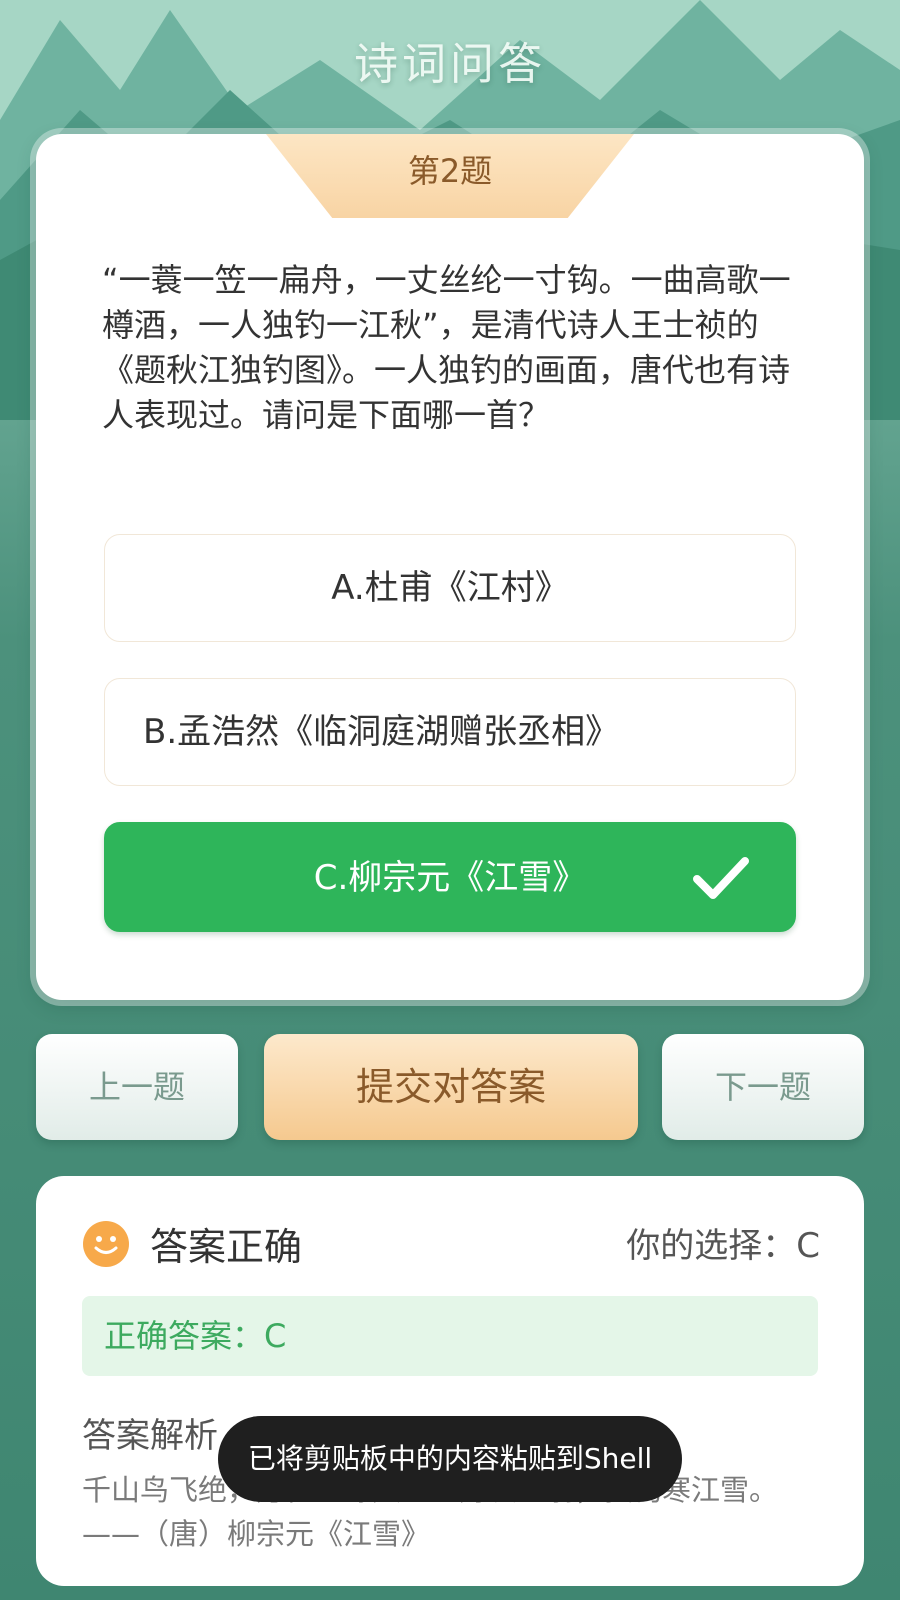 The image size is (900, 1600). What do you see at coordinates (450, 1336) in the screenshot?
I see `correct-answer-box: 正确答案：C` at bounding box center [450, 1336].